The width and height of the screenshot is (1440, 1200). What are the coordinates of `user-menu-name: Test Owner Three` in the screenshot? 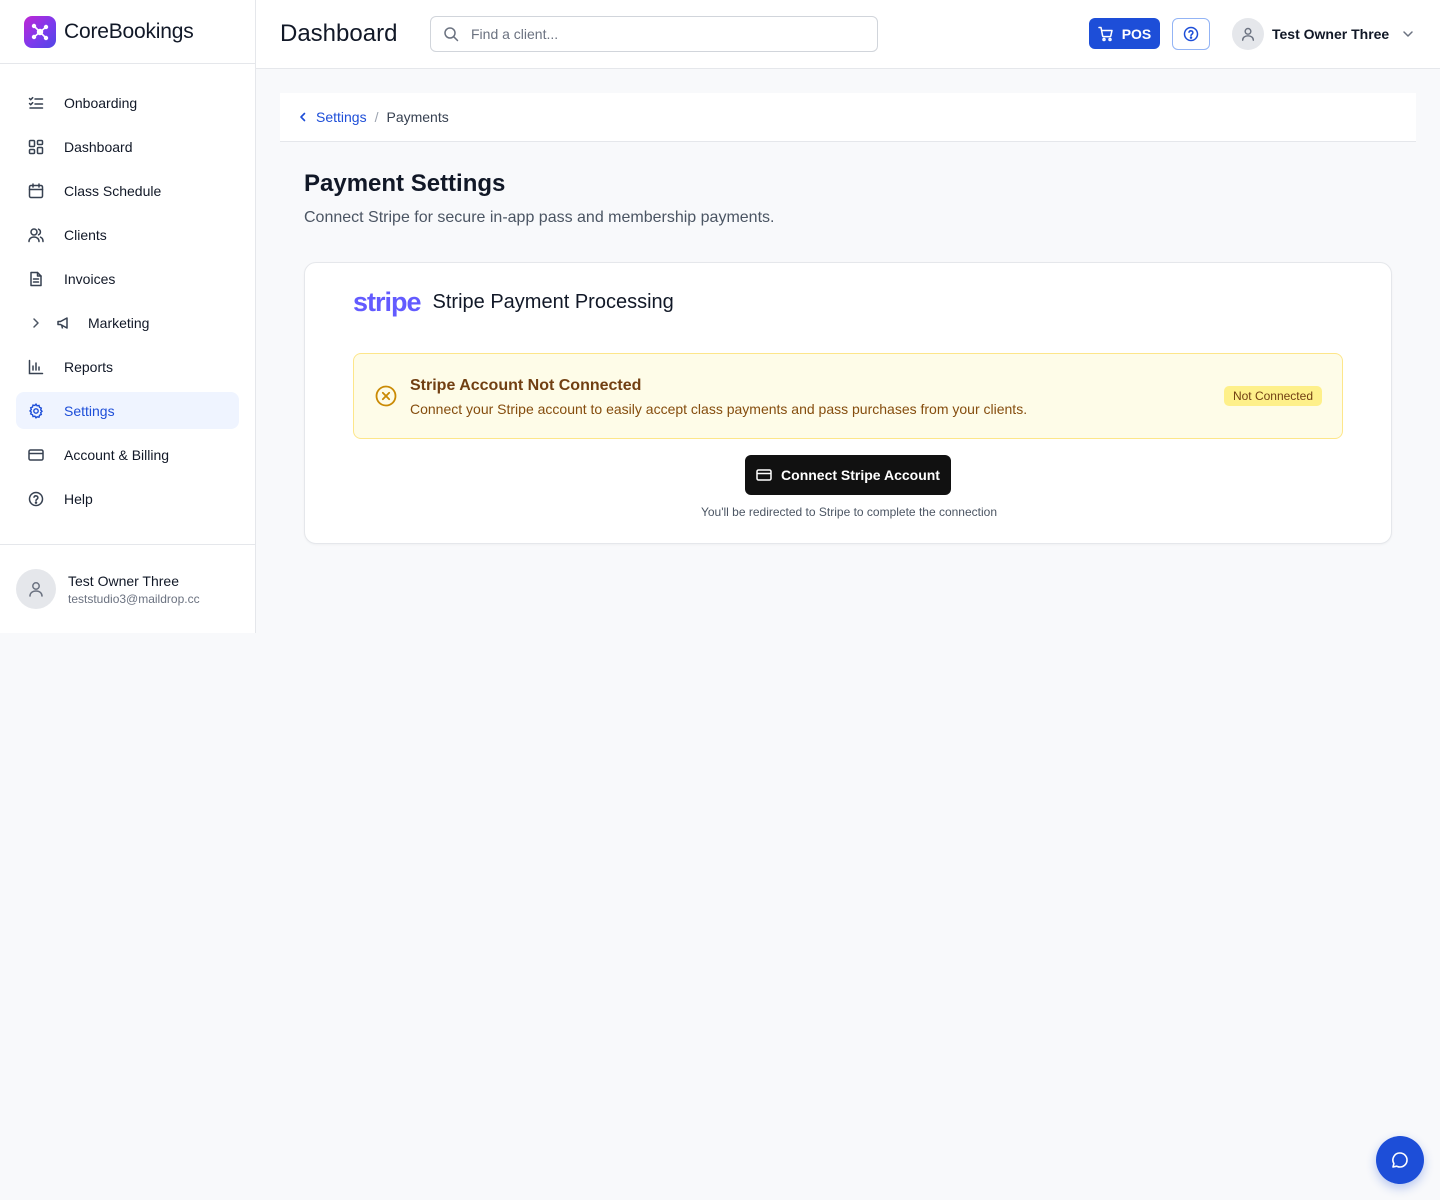 It's located at (1331, 34).